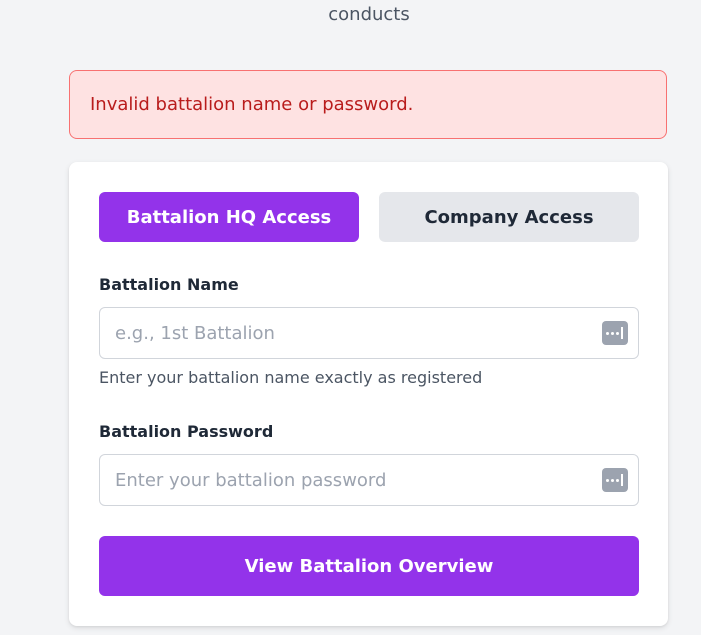 The height and width of the screenshot is (635, 701). I want to click on battalion-password-input, so click(335, 480).